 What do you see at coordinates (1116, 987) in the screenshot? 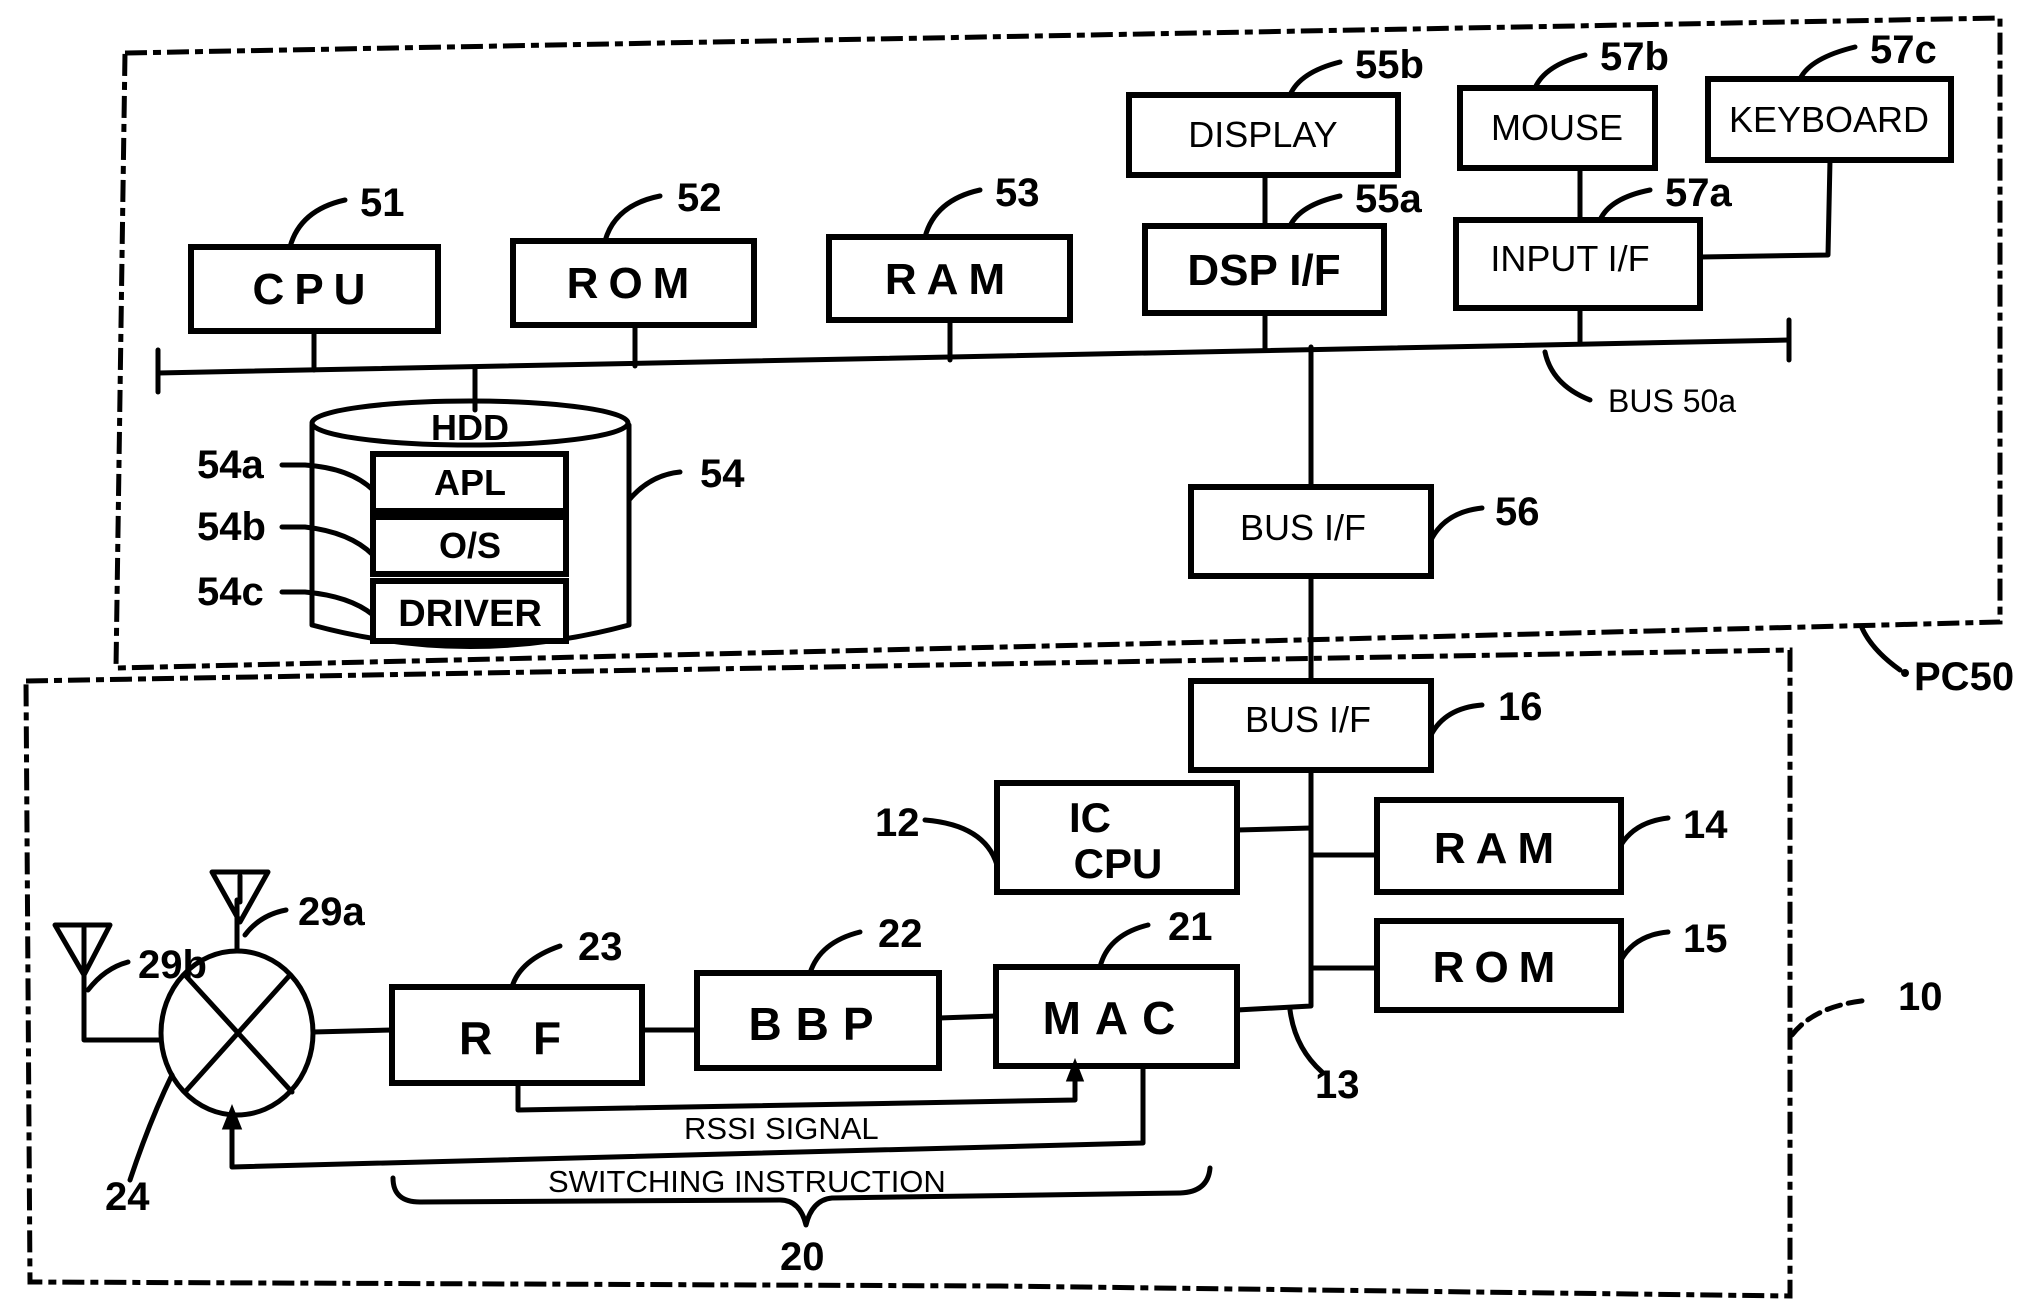
I see `card-mac-block: MAC 21` at bounding box center [1116, 987].